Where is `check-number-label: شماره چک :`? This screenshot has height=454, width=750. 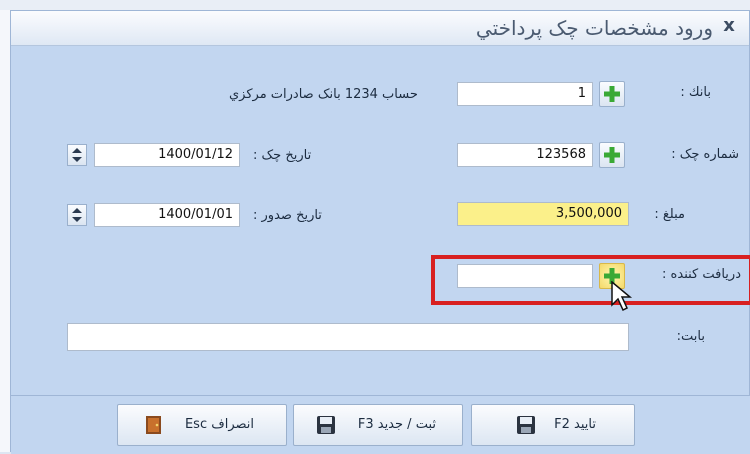 check-number-label: شماره چک : is located at coordinates (705, 154).